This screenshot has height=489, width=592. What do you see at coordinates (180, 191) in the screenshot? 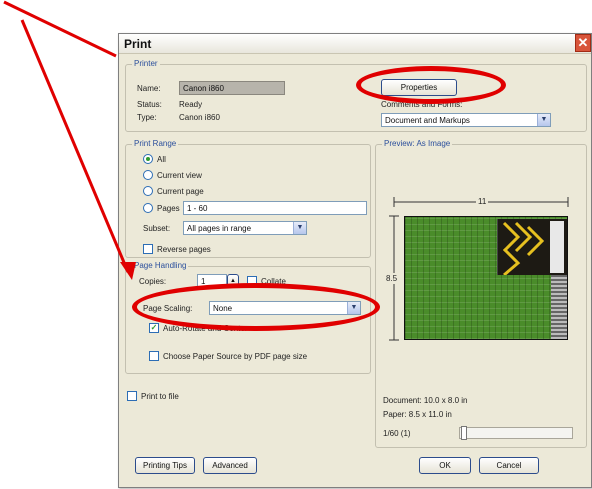
I see `radio-current-page-label: Current page` at bounding box center [180, 191].